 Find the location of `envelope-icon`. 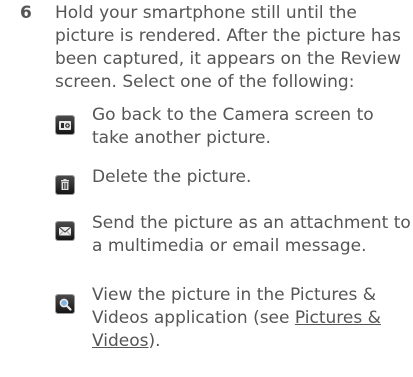

envelope-icon is located at coordinates (65, 231).